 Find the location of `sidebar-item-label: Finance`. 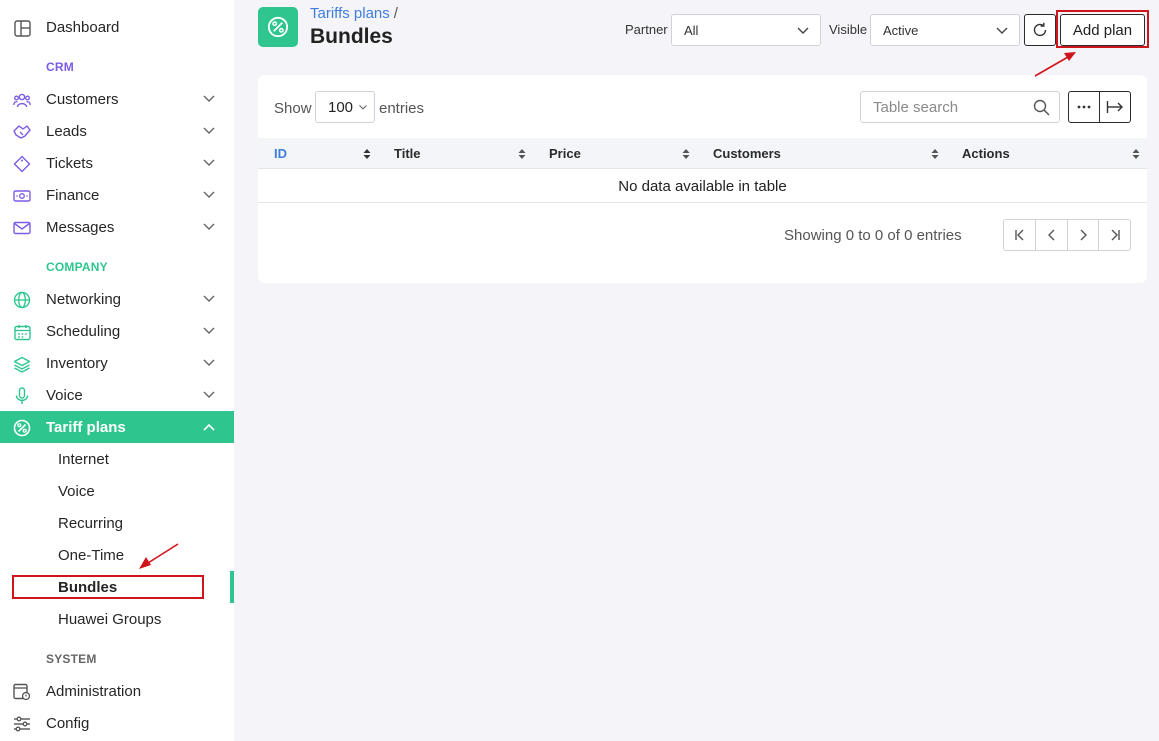

sidebar-item-label: Finance is located at coordinates (73, 195).